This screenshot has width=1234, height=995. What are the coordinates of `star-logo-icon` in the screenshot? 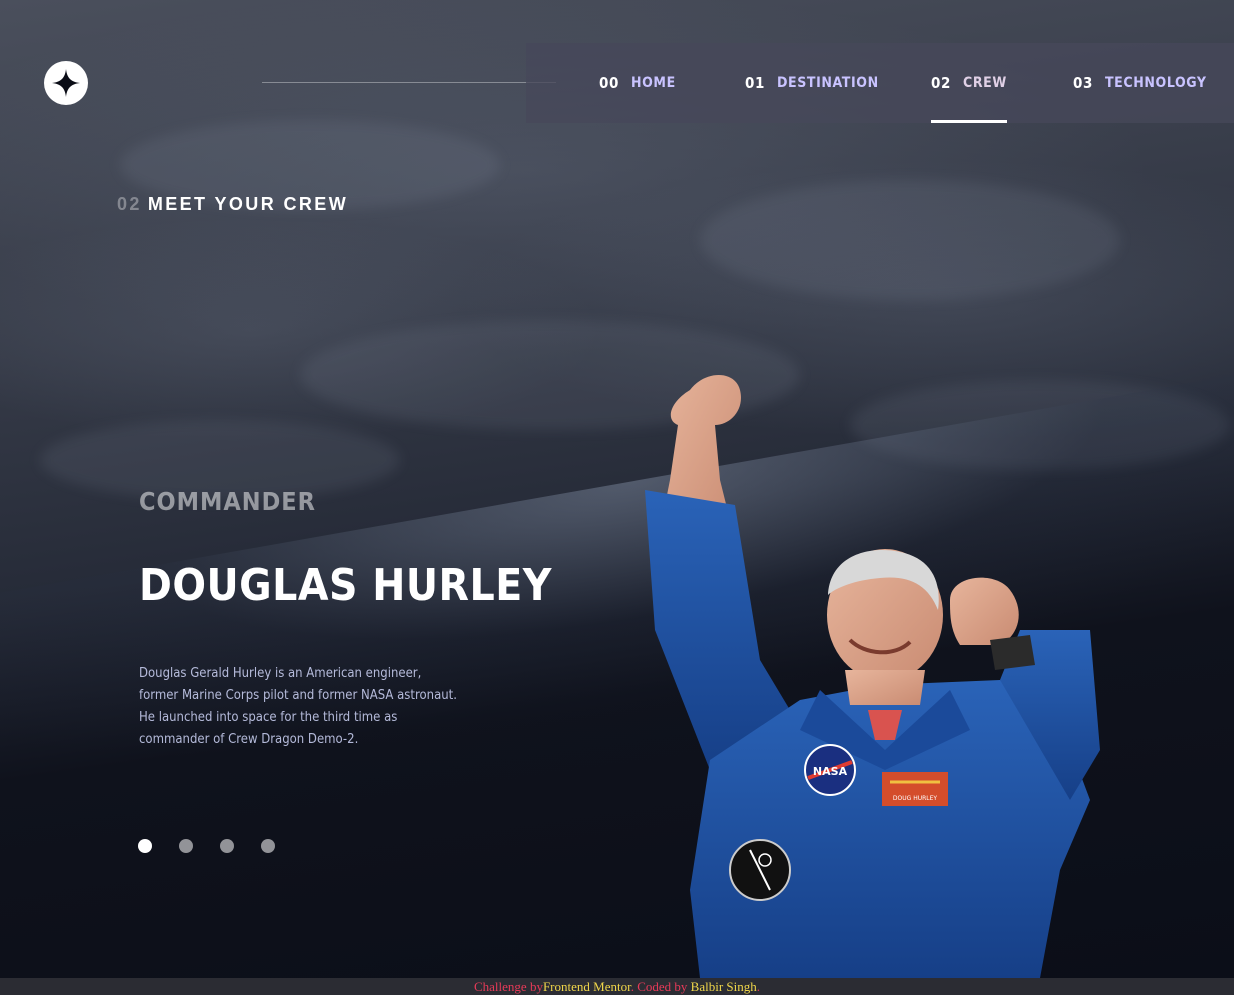 It's located at (66, 83).